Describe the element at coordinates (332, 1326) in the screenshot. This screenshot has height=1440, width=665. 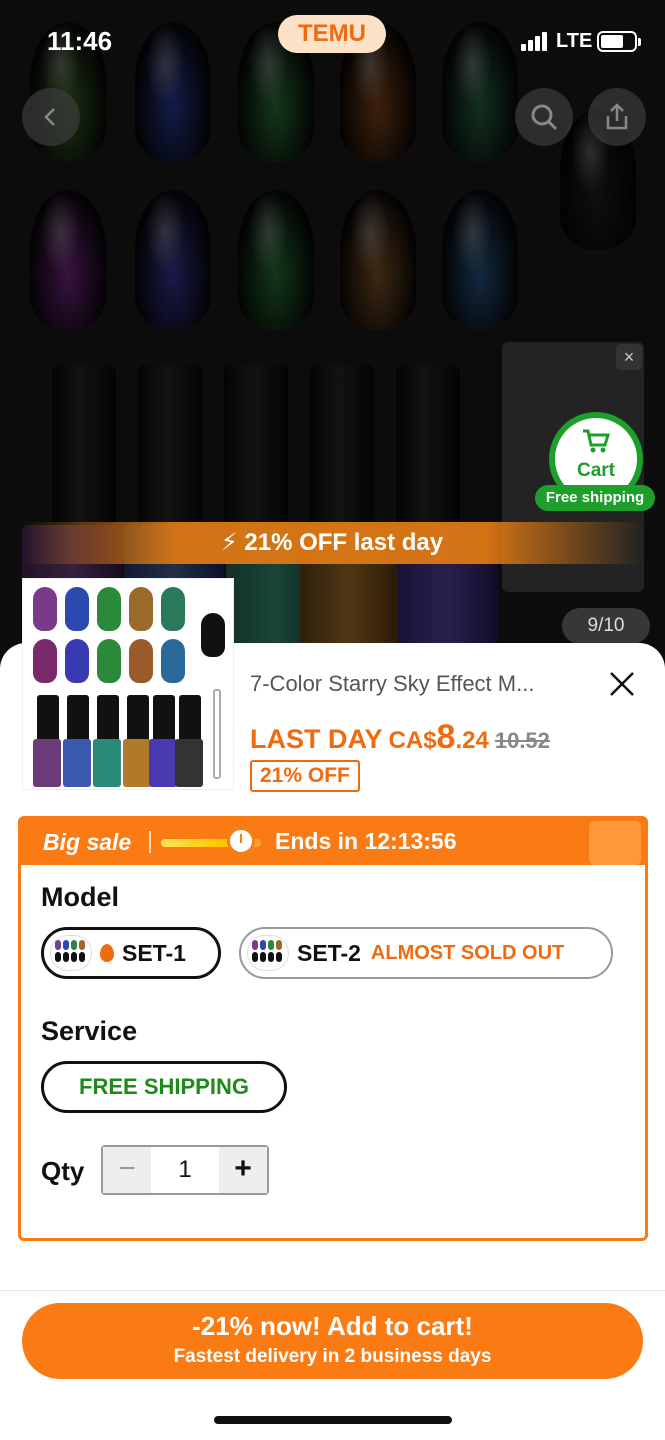
I see `add-to-cart-label: -21% now! Add to cart!` at that location.